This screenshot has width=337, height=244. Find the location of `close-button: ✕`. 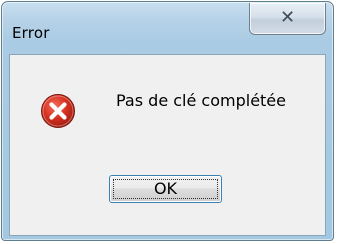

close-button: ✕ is located at coordinates (287, 19).